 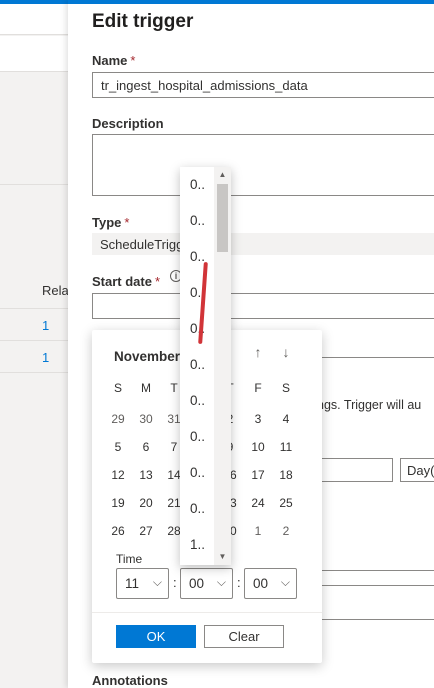 I want to click on second-select: 00 ⌵, so click(x=270, y=583).